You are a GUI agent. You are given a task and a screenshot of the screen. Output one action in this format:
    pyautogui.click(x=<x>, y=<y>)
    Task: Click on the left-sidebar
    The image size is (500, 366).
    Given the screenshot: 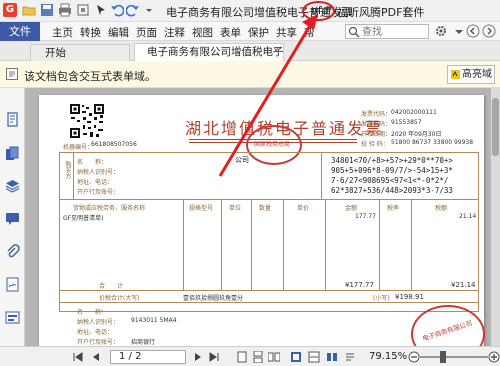 What is the action you would take?
    pyautogui.click(x=12, y=217)
    